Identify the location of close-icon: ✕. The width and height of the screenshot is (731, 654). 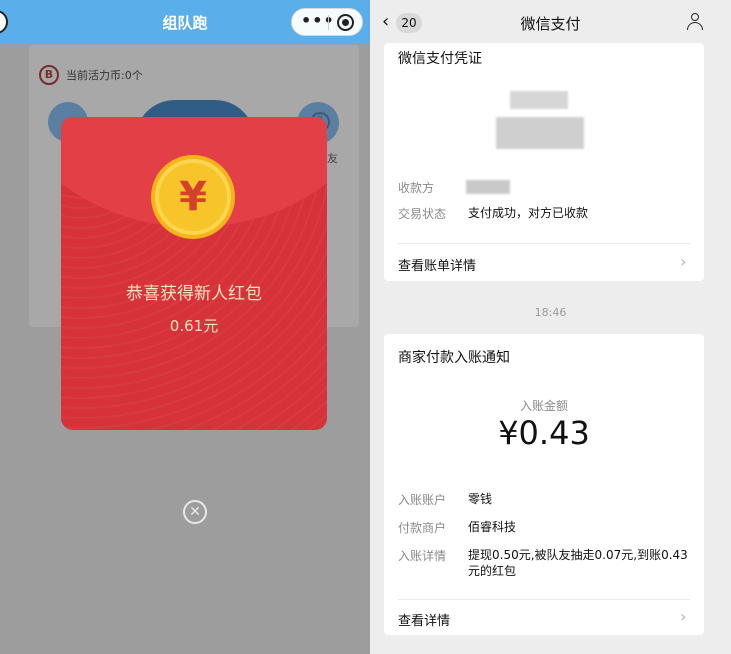
(195, 512).